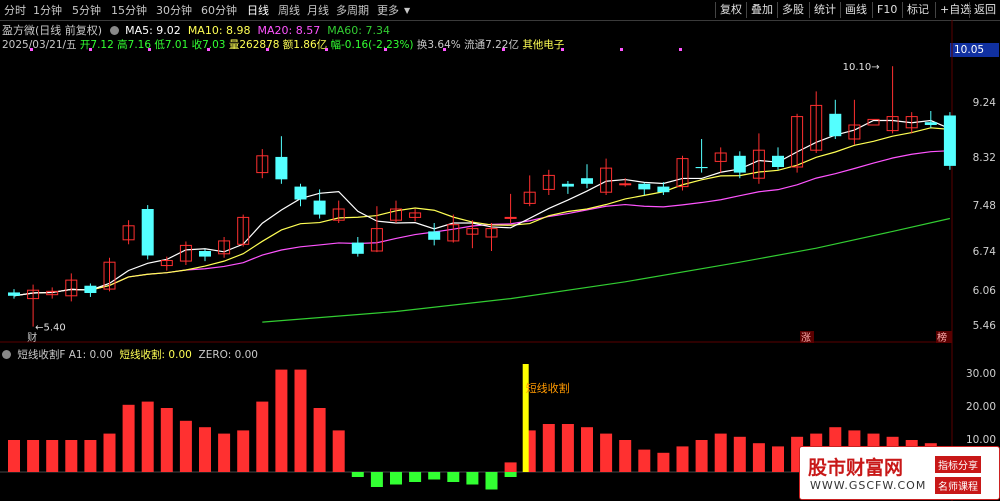 The width and height of the screenshot is (1000, 501). I want to click on watermark-url: WWW.GSCFW.COM, so click(868, 485).